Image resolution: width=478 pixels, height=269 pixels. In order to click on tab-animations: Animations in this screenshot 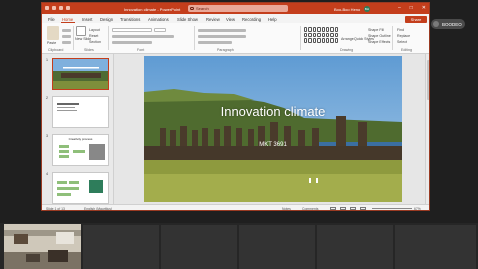, I will do `click(158, 19)`.